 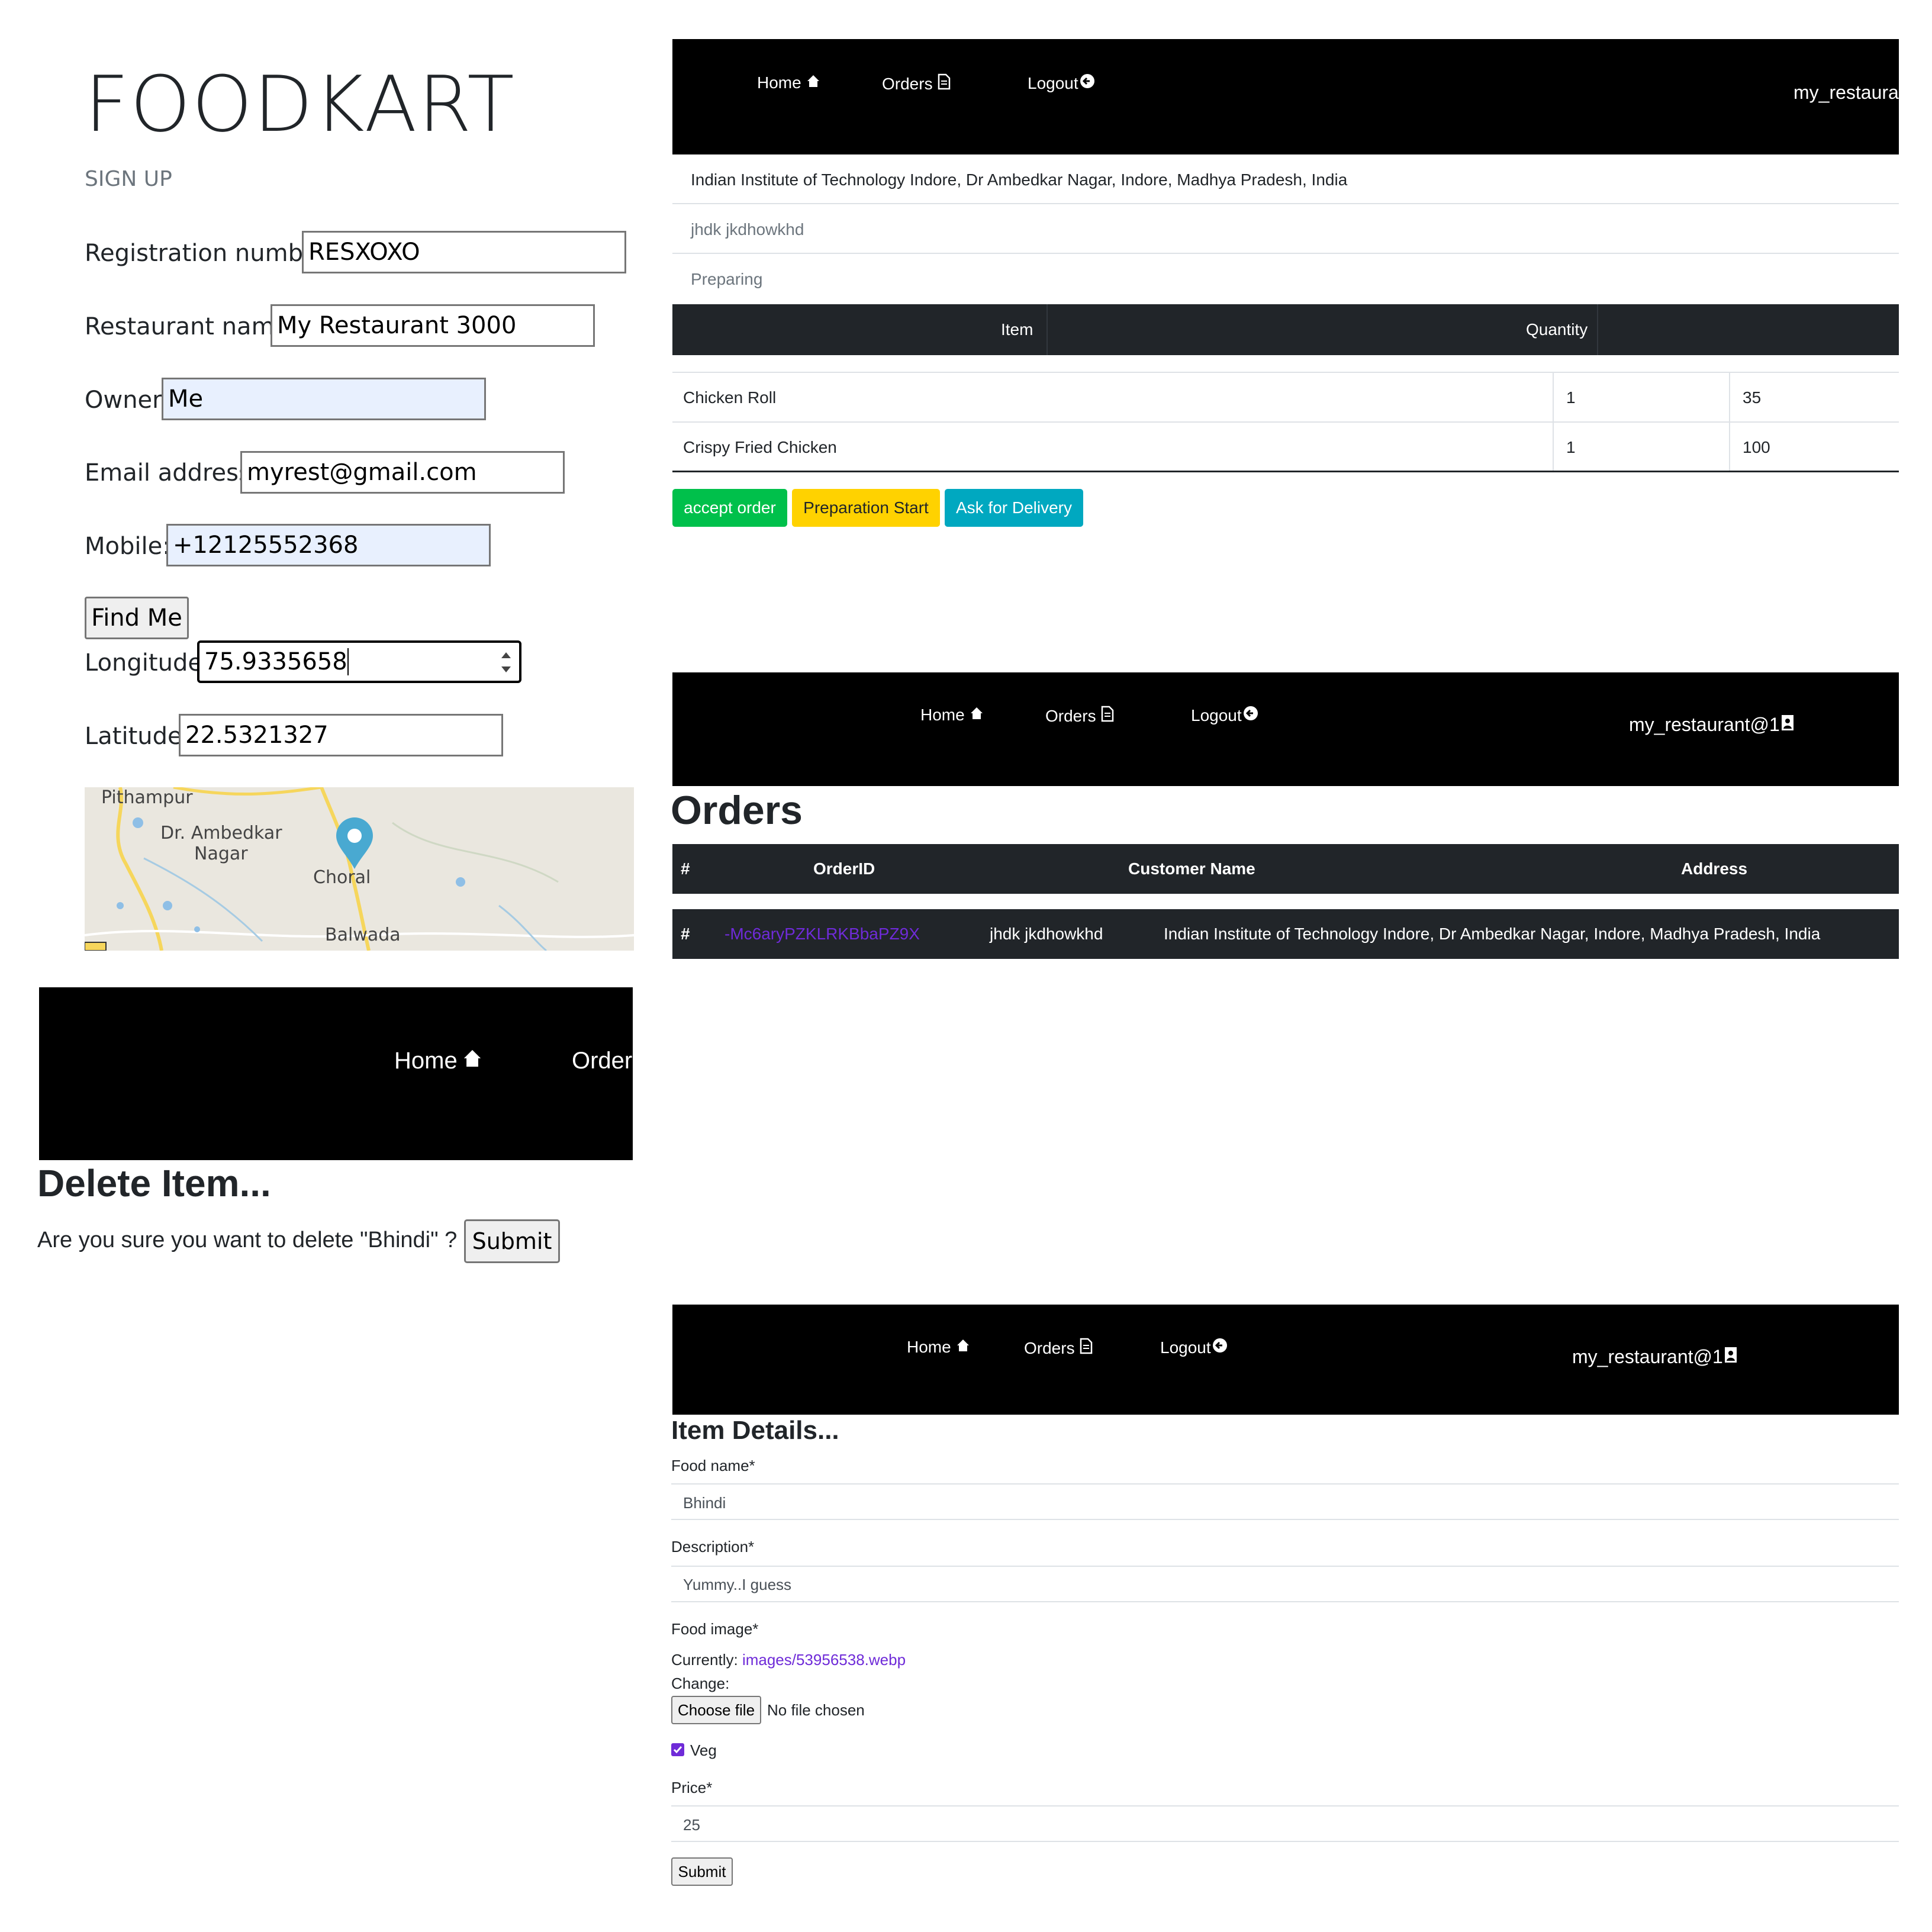 I want to click on navbar-item-details: Home Orders Logout my_restaurant@1, so click(x=1285, y=1360).